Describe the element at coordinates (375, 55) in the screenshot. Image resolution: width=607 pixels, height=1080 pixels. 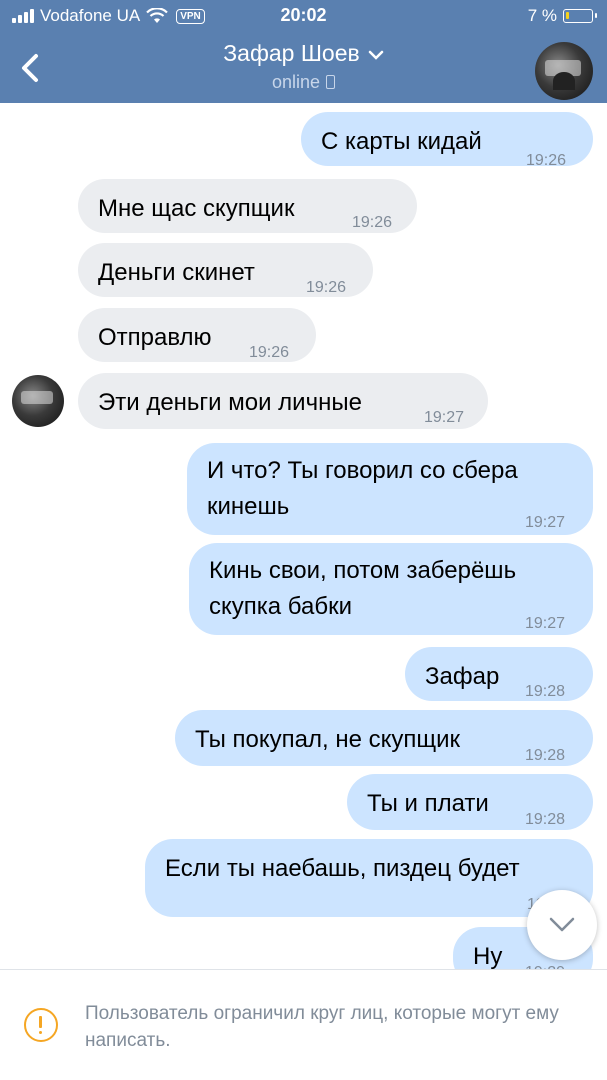
I see `chevron-down-icon` at that location.